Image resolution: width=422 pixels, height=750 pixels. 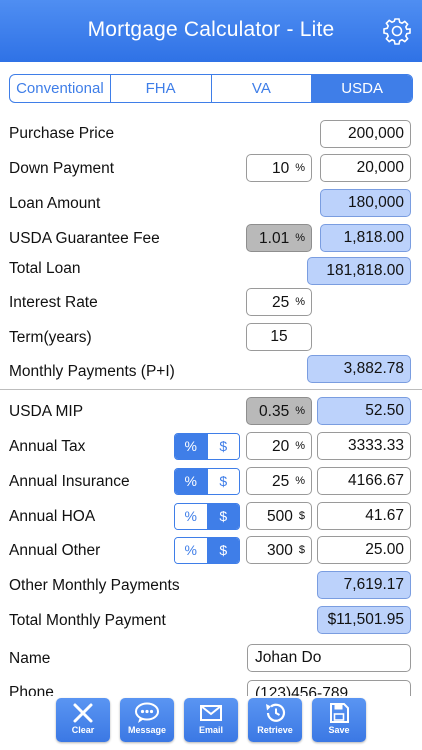 I want to click on purchase-price-input: 200,000, so click(x=365, y=134).